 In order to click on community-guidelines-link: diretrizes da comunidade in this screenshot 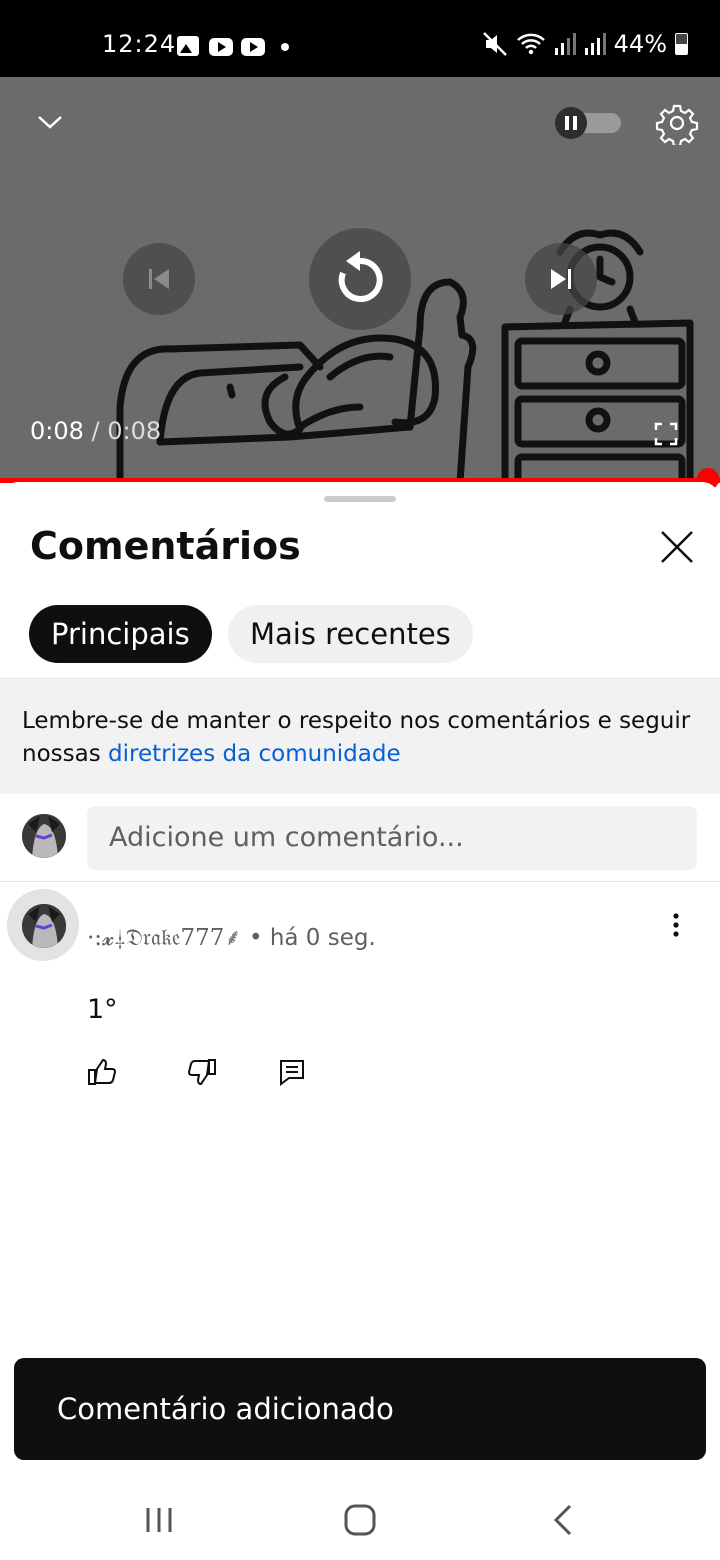, I will do `click(254, 754)`.